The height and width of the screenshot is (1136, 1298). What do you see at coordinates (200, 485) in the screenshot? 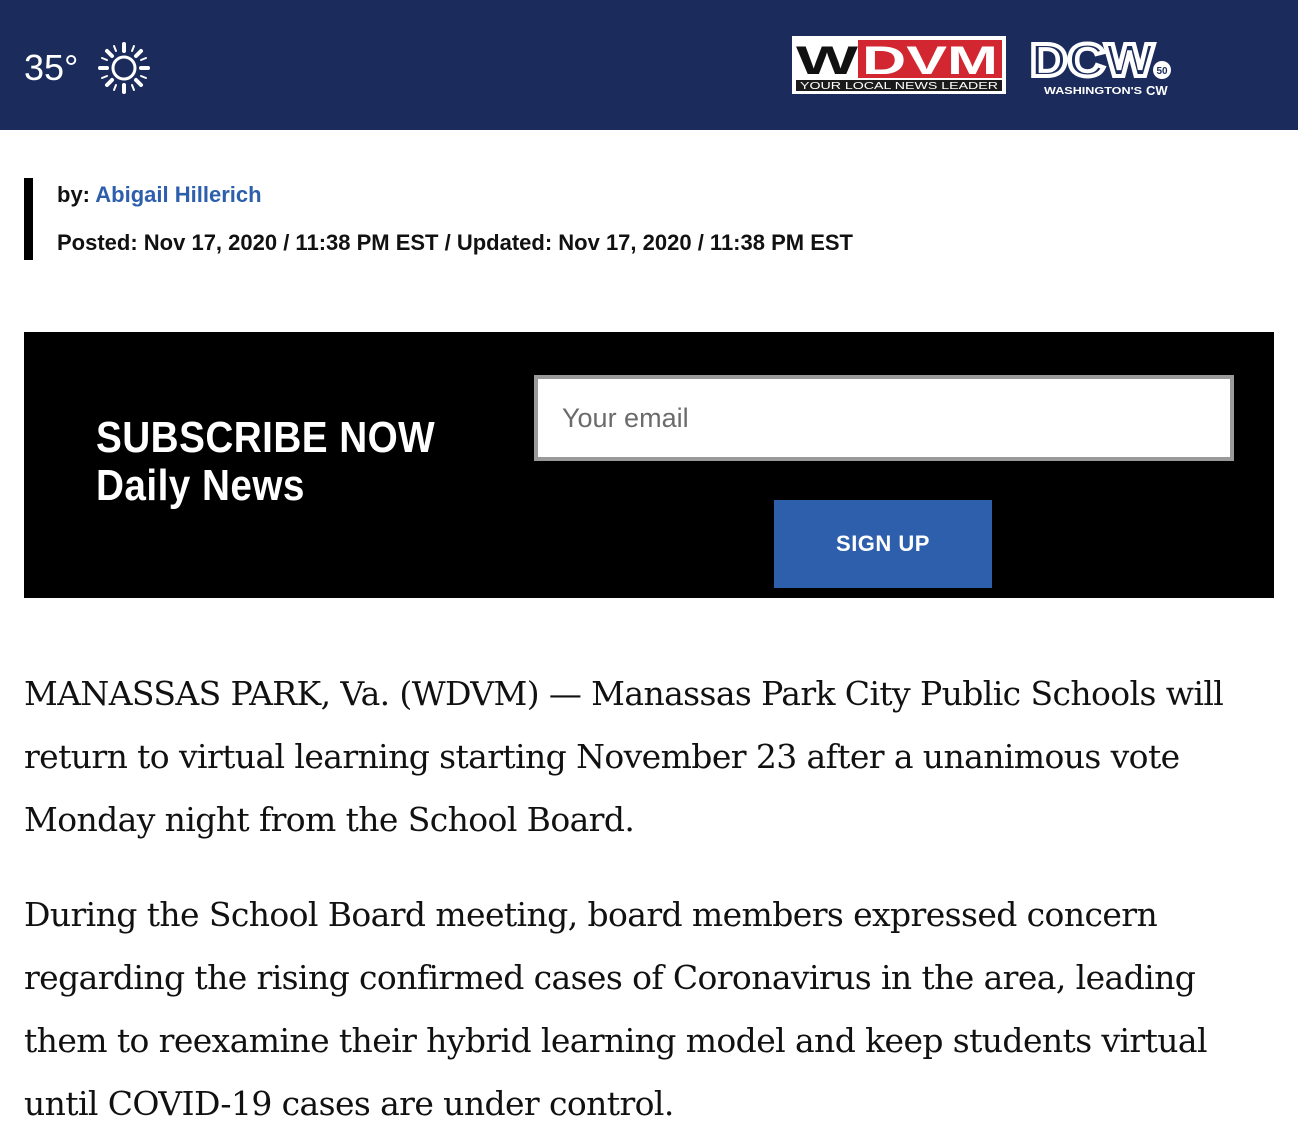
I see `subscribe-subtitle: Daily News` at bounding box center [200, 485].